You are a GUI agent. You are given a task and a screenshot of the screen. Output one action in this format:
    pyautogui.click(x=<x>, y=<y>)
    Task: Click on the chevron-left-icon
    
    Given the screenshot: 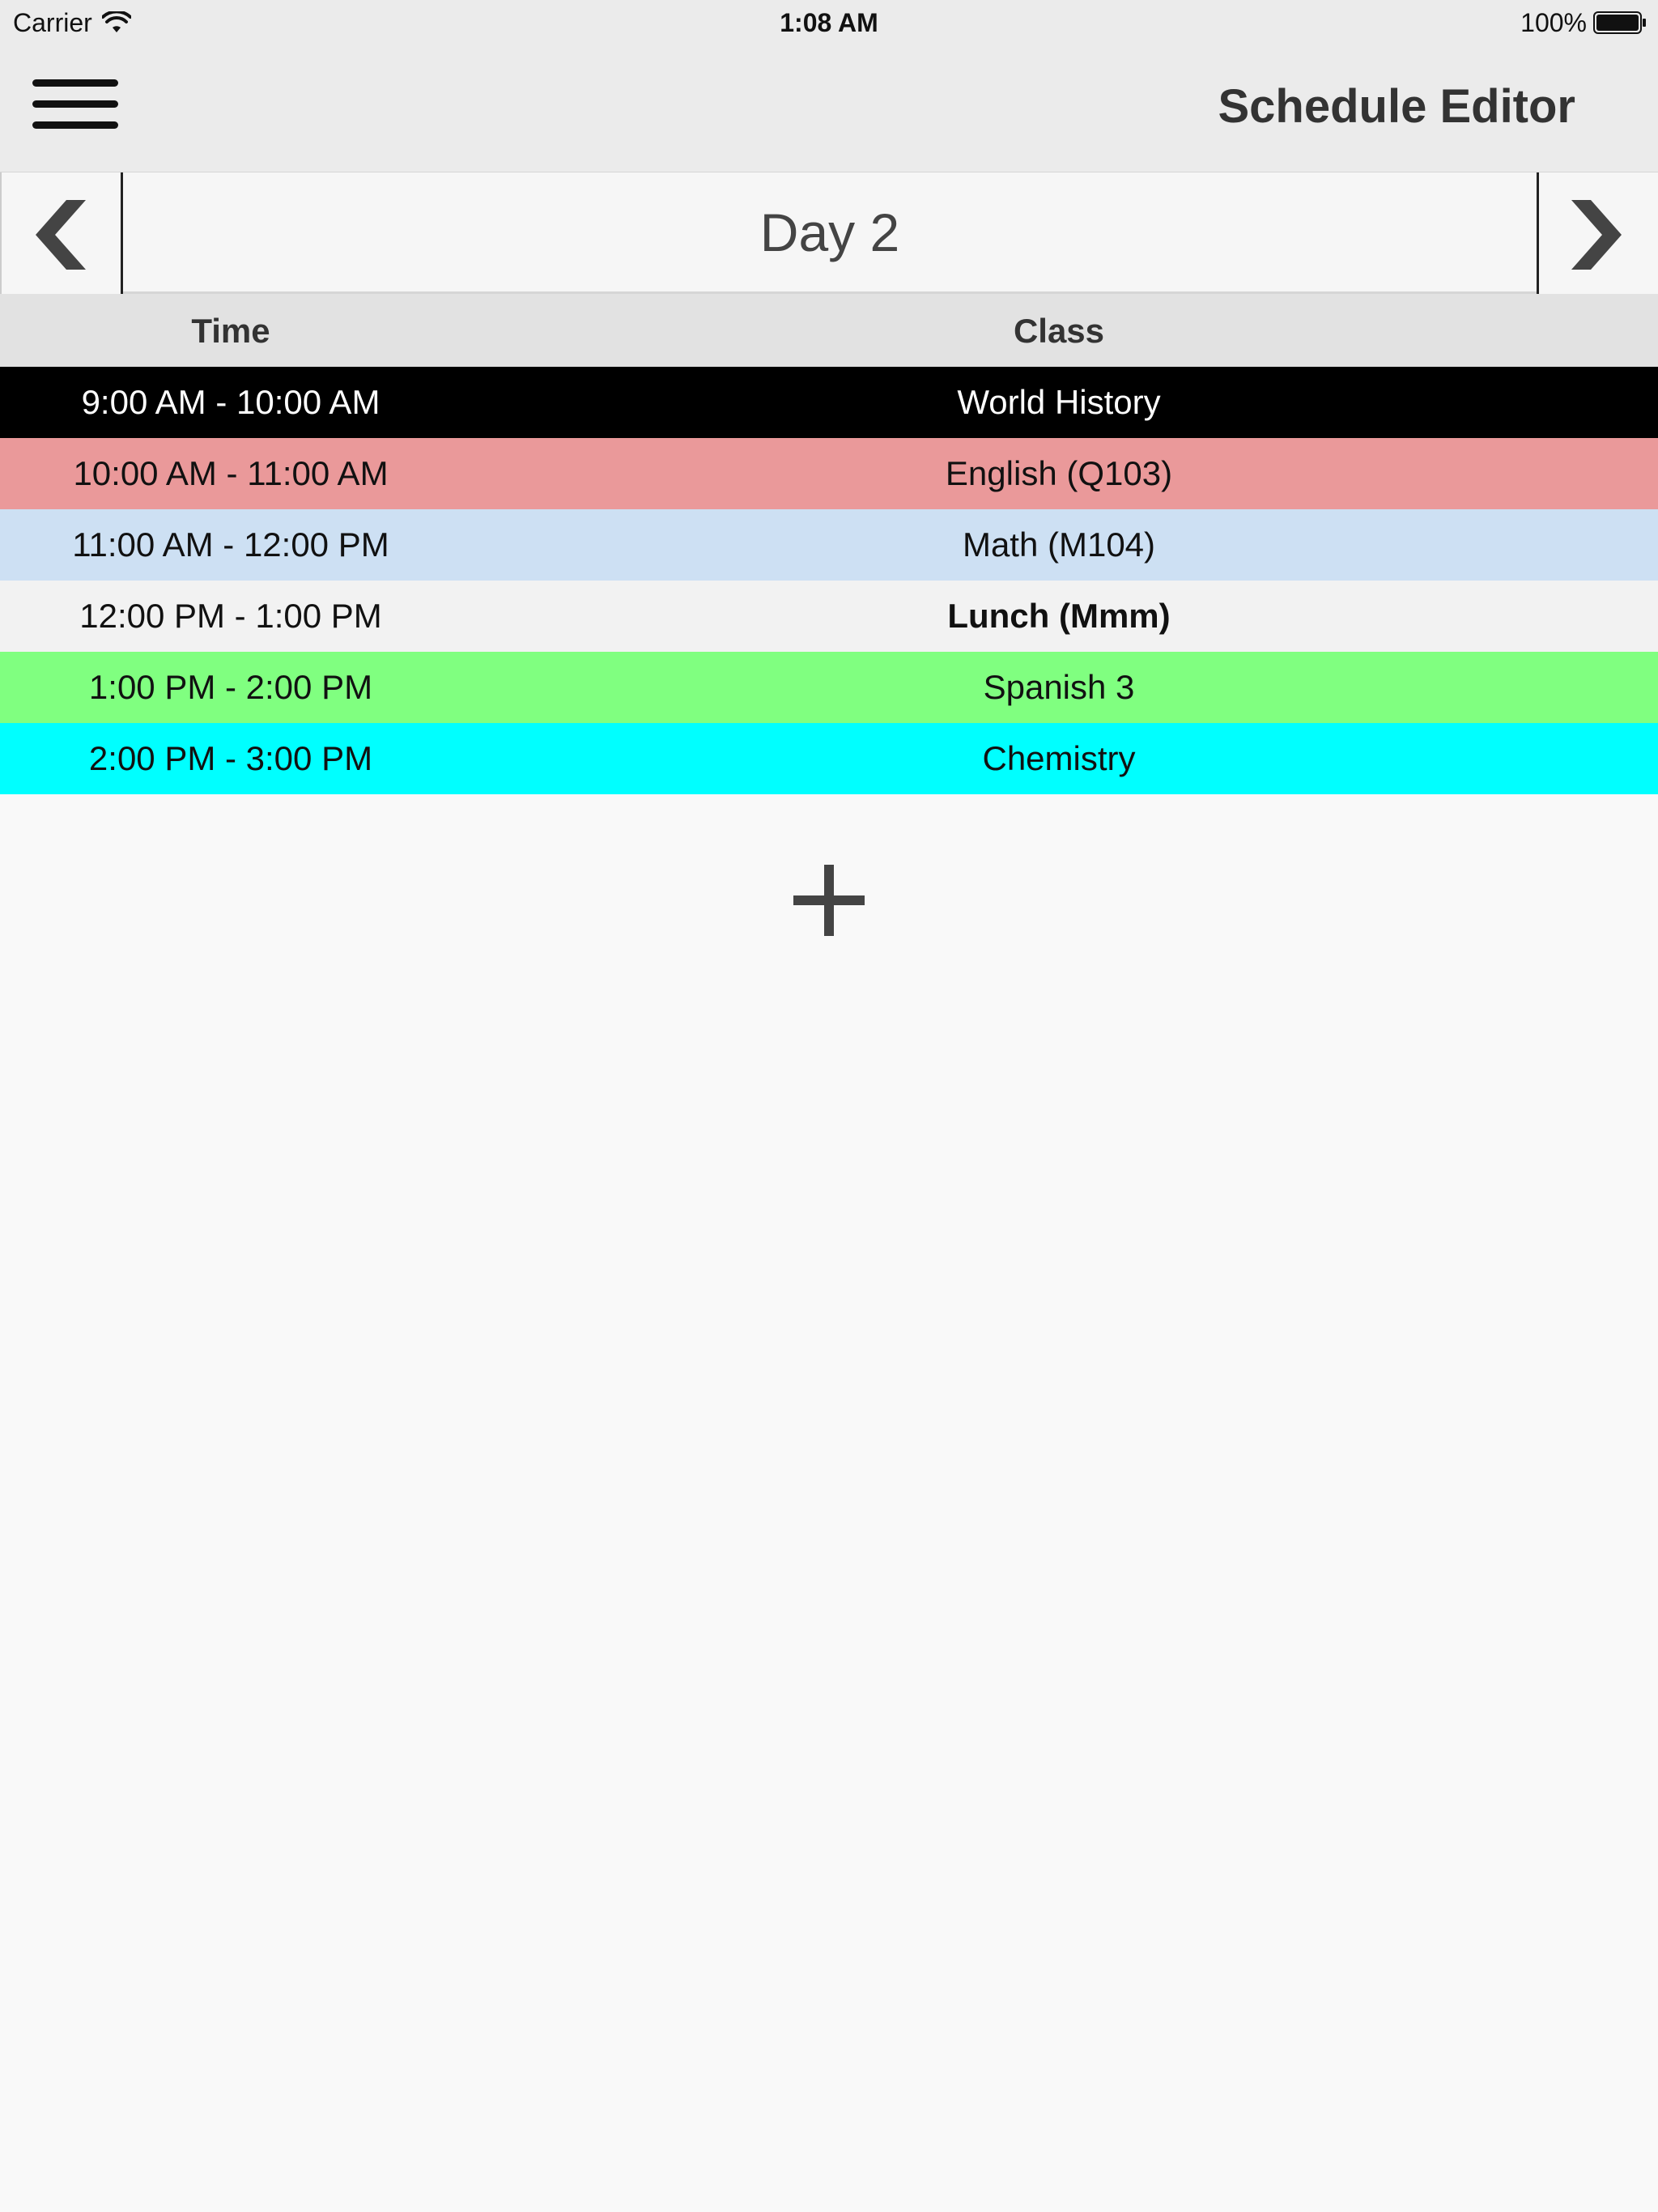 What is the action you would take?
    pyautogui.click(x=61, y=235)
    